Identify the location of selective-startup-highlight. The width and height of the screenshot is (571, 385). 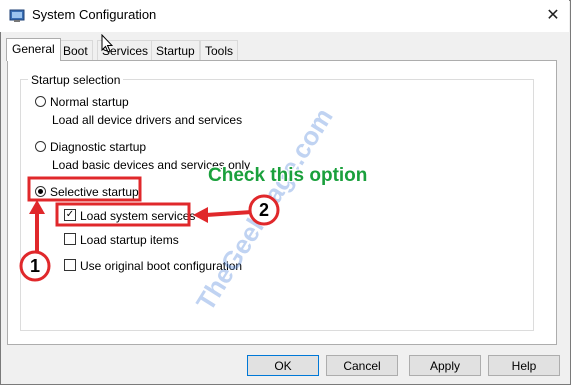
(84, 189).